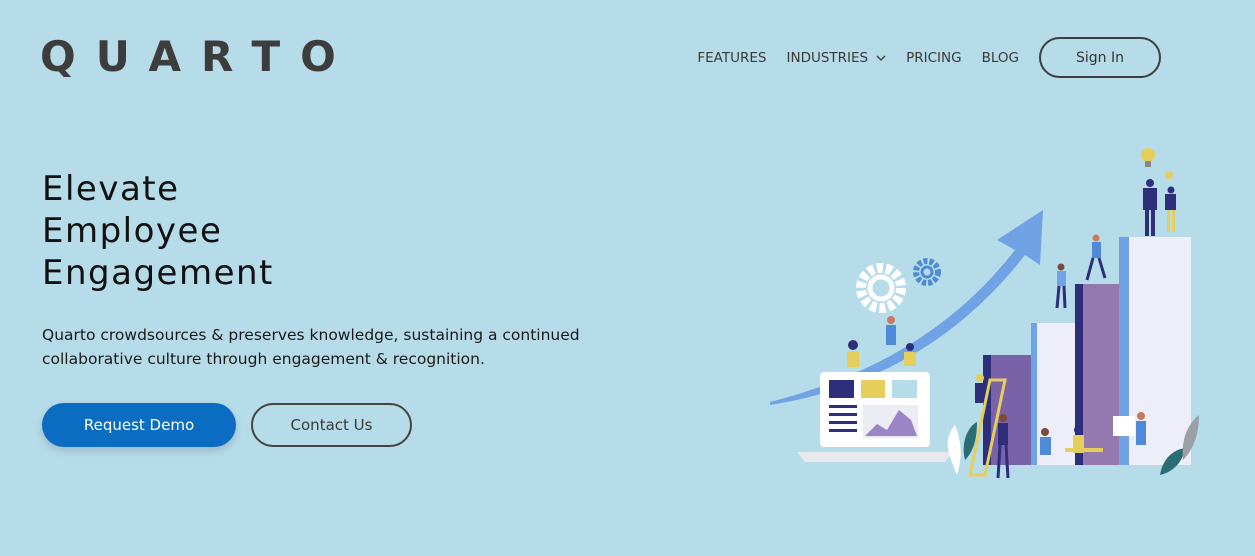 This screenshot has width=1255, height=556. Describe the element at coordinates (1100, 57) in the screenshot. I see `sign-in-button: Sign In` at that location.